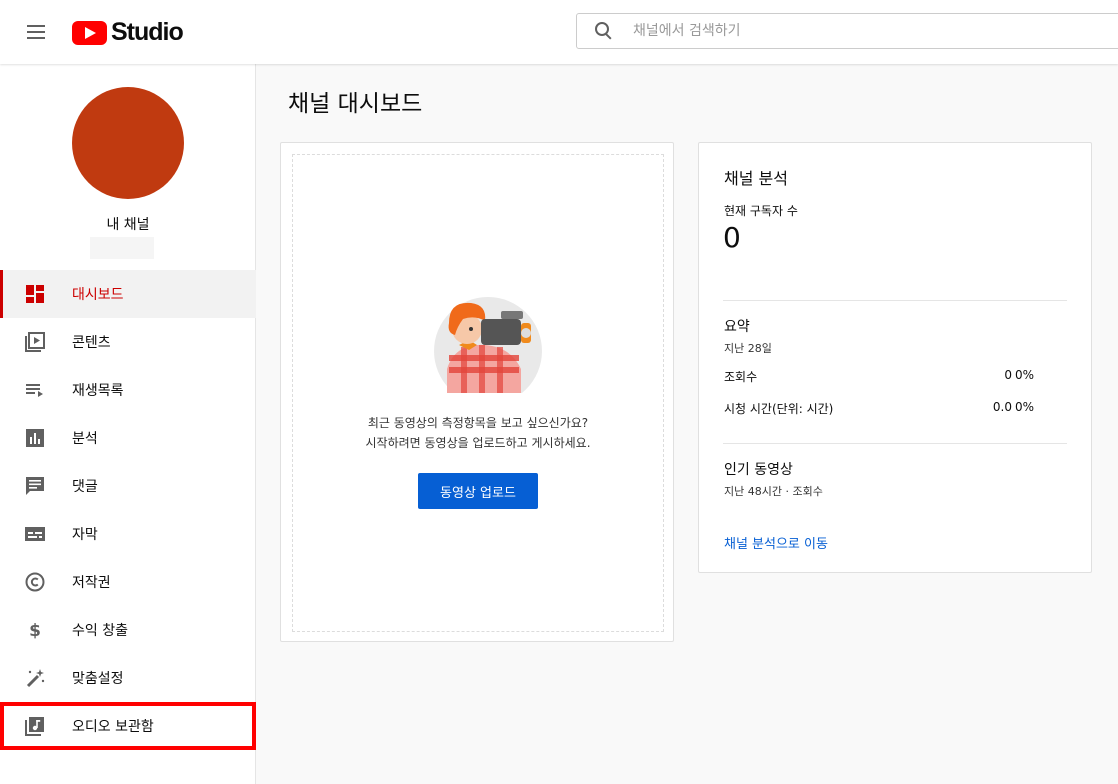 The width and height of the screenshot is (1118, 784). I want to click on sidebar-item-label: 댓글, so click(85, 487).